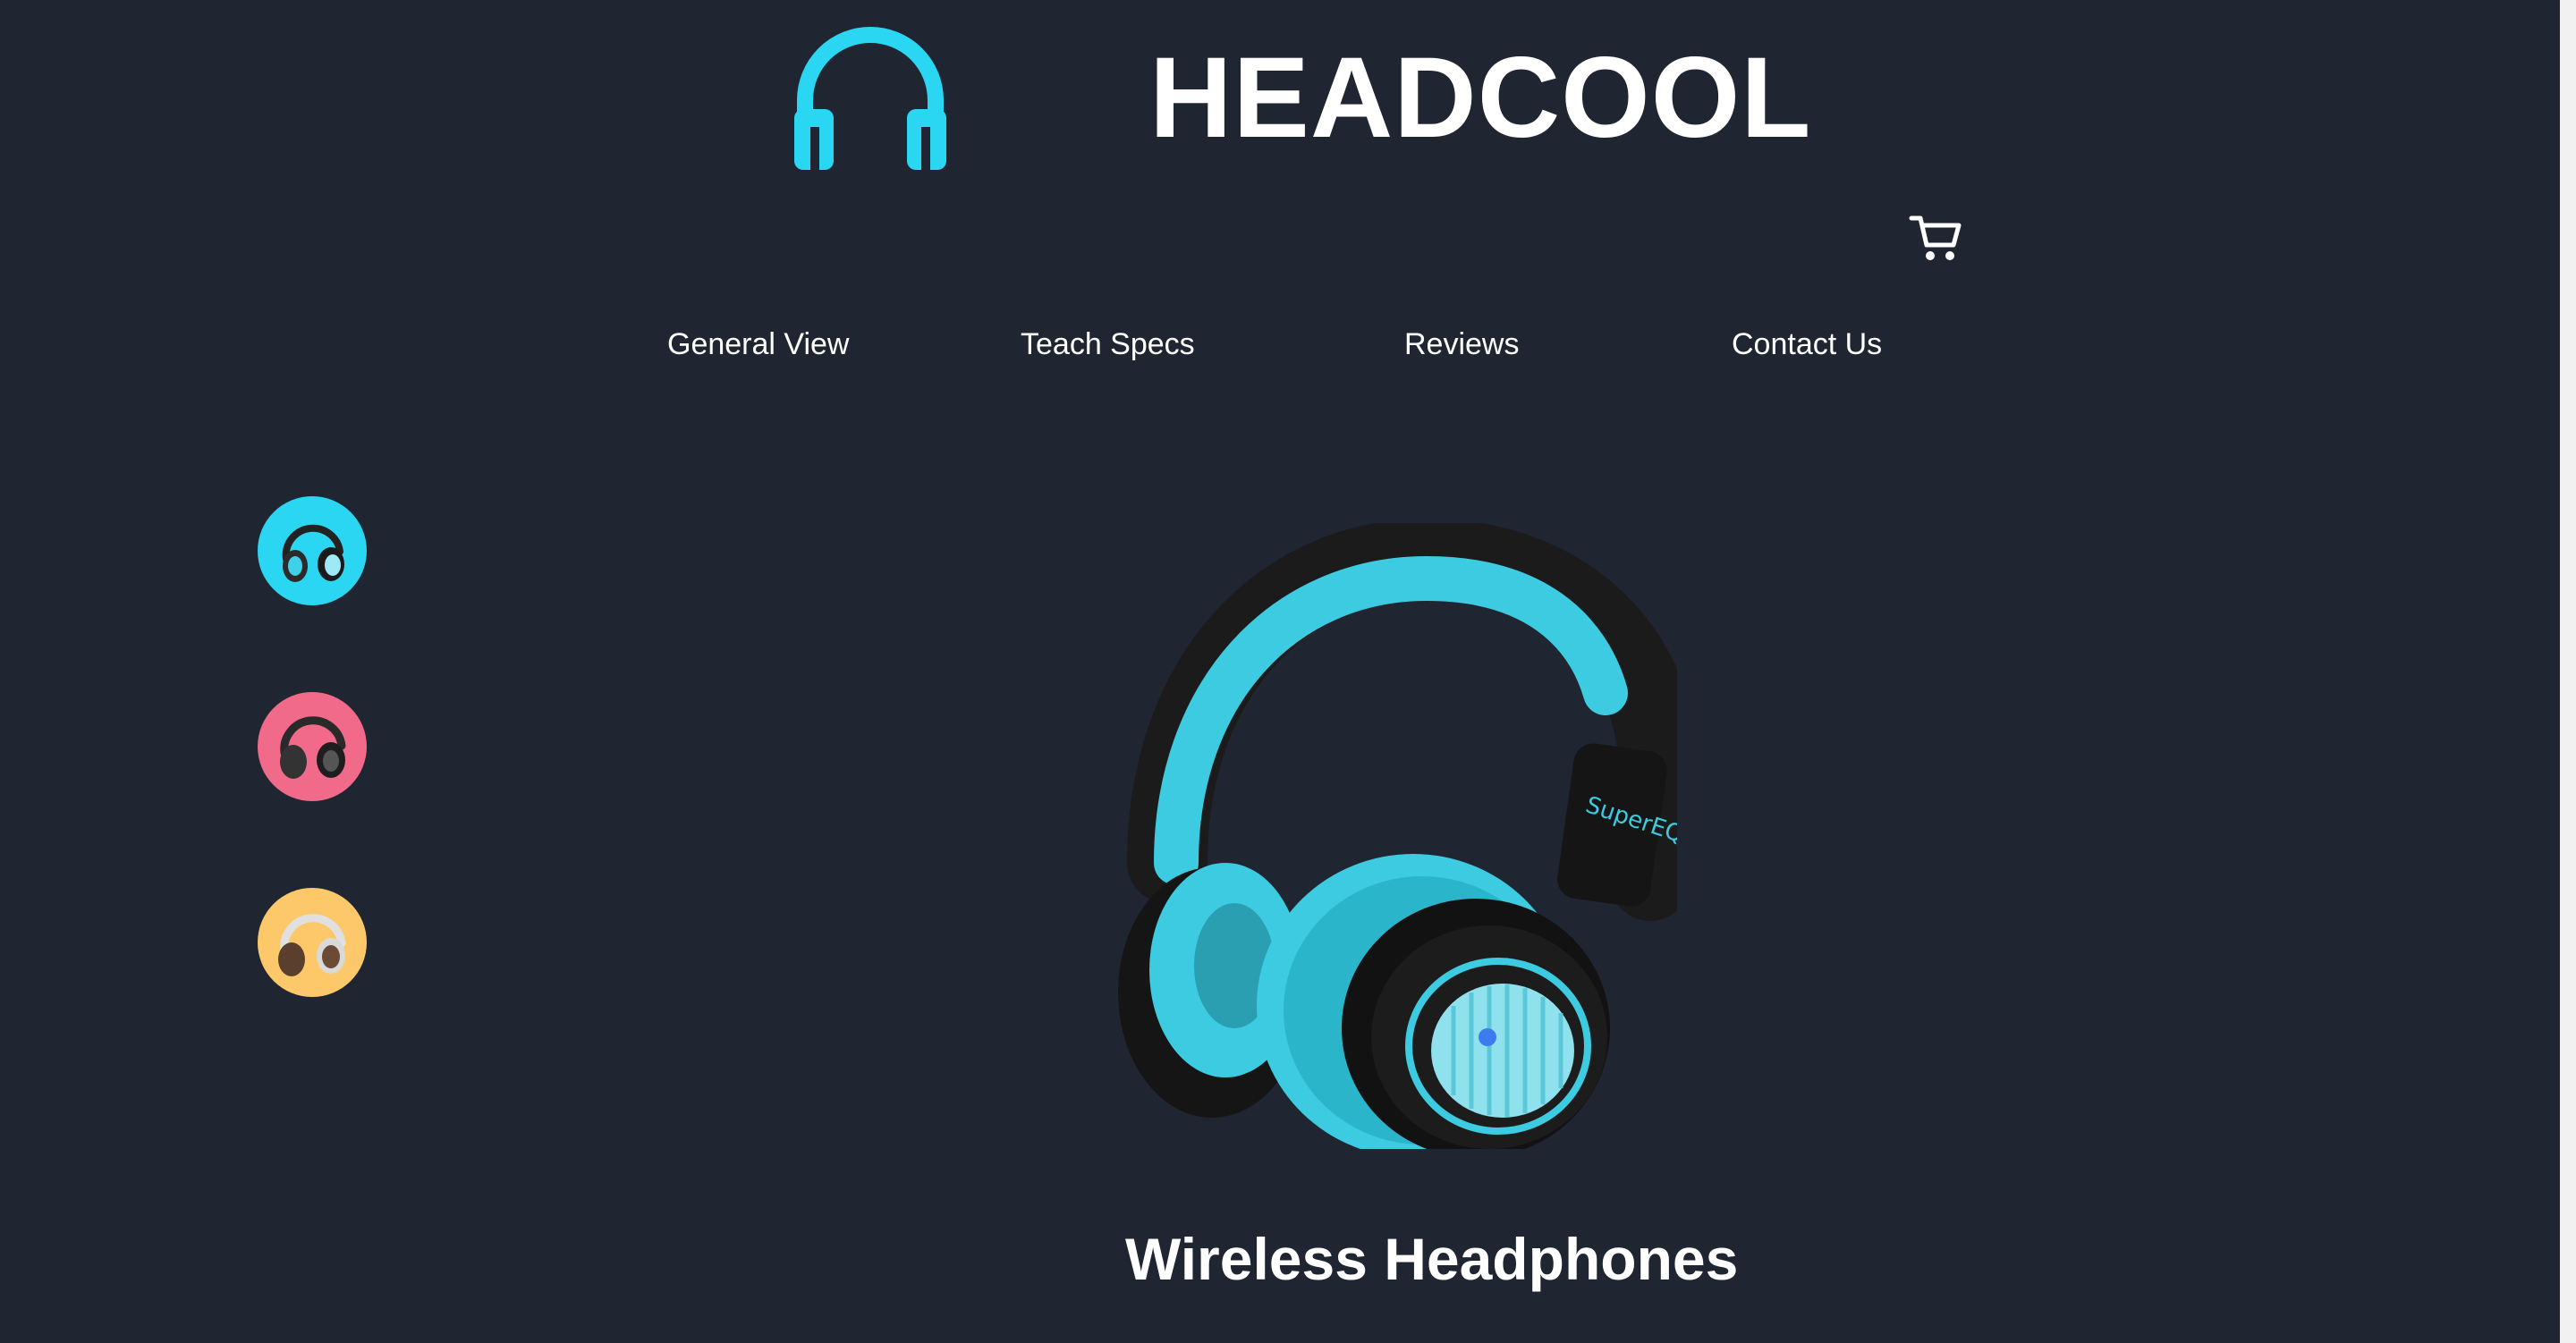 The width and height of the screenshot is (2576, 1343). What do you see at coordinates (1461, 345) in the screenshot?
I see `nav-reviews: Reviews` at bounding box center [1461, 345].